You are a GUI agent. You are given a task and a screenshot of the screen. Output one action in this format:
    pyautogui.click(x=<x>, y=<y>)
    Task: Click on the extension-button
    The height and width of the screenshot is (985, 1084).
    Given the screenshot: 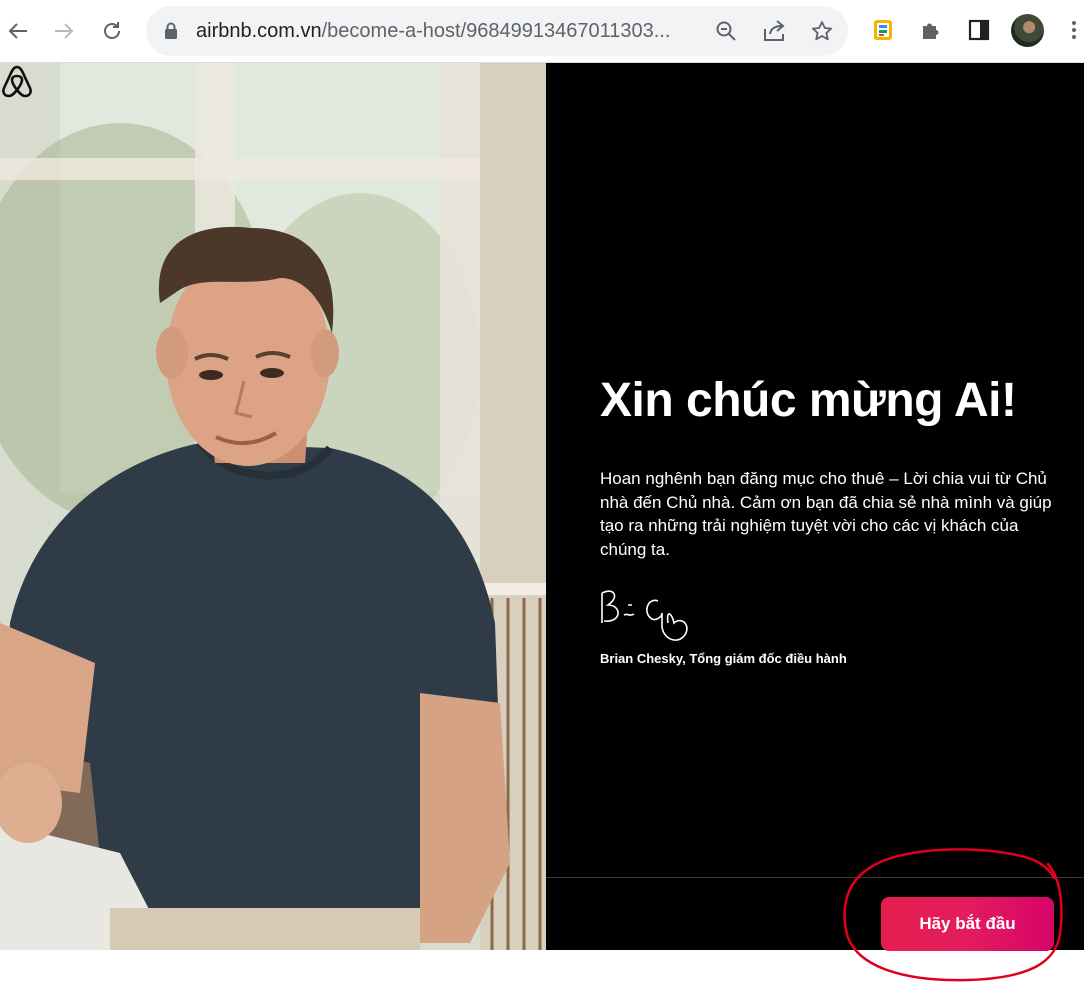 What is the action you would take?
    pyautogui.click(x=883, y=30)
    